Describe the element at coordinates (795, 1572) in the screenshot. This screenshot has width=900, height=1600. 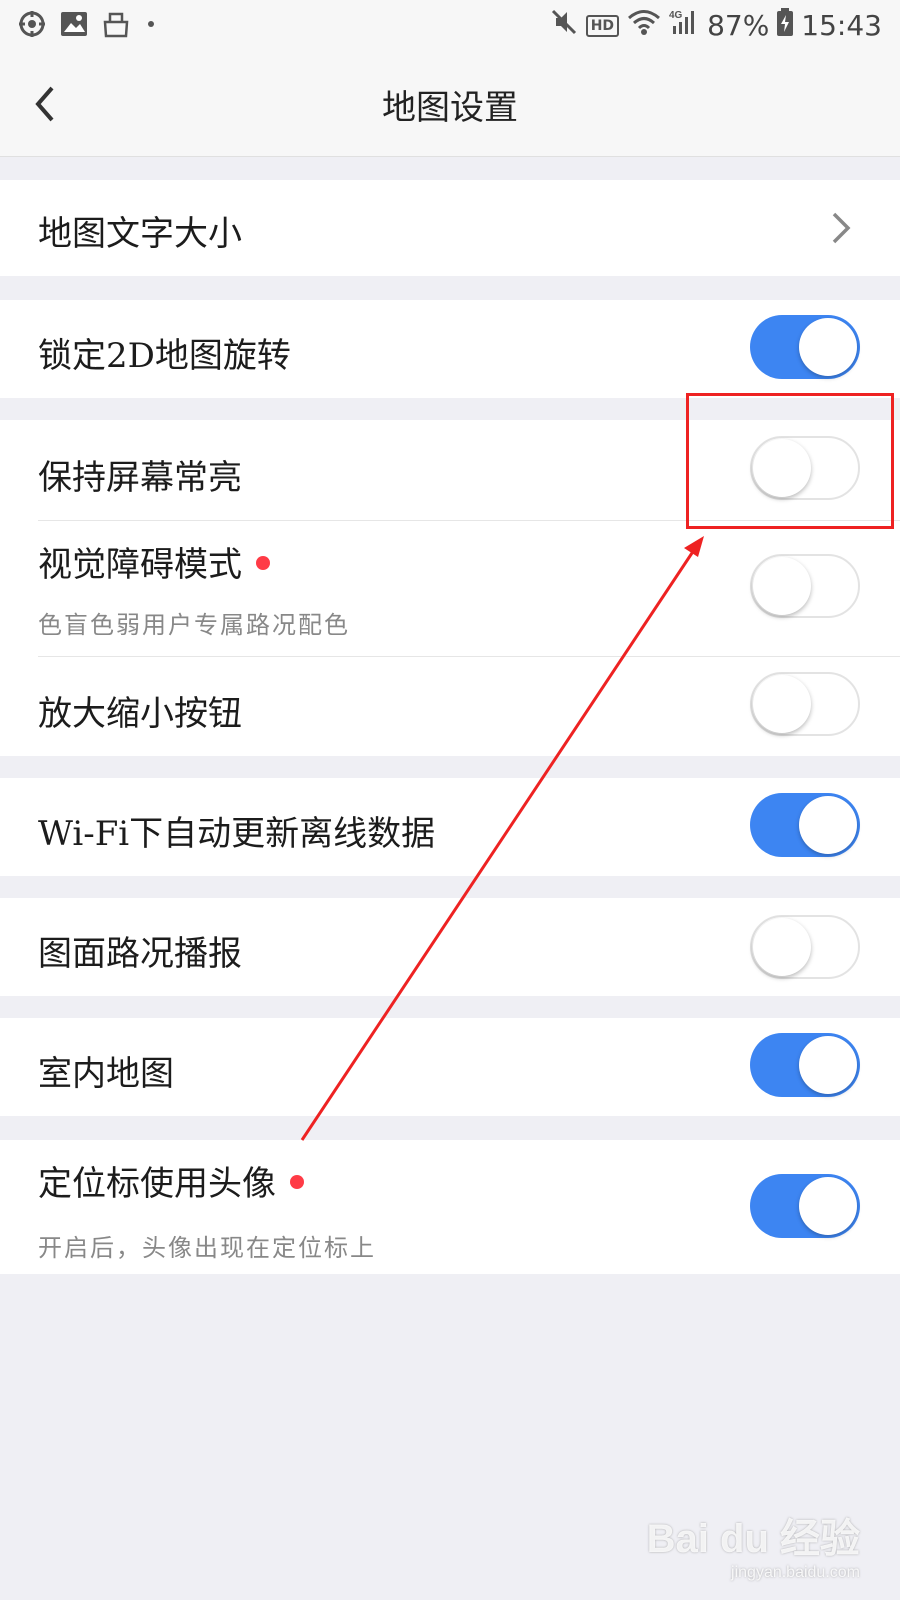
I see `watermark-url: jingyan.baidu.com` at that location.